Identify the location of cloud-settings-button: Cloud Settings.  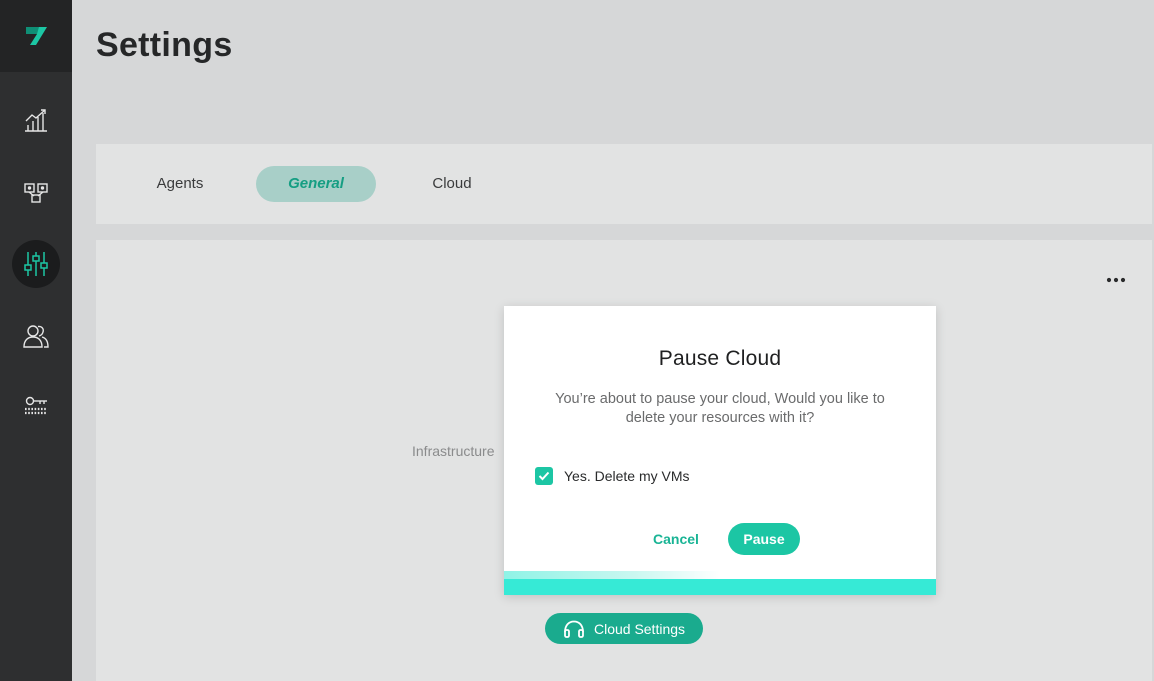
(624, 628).